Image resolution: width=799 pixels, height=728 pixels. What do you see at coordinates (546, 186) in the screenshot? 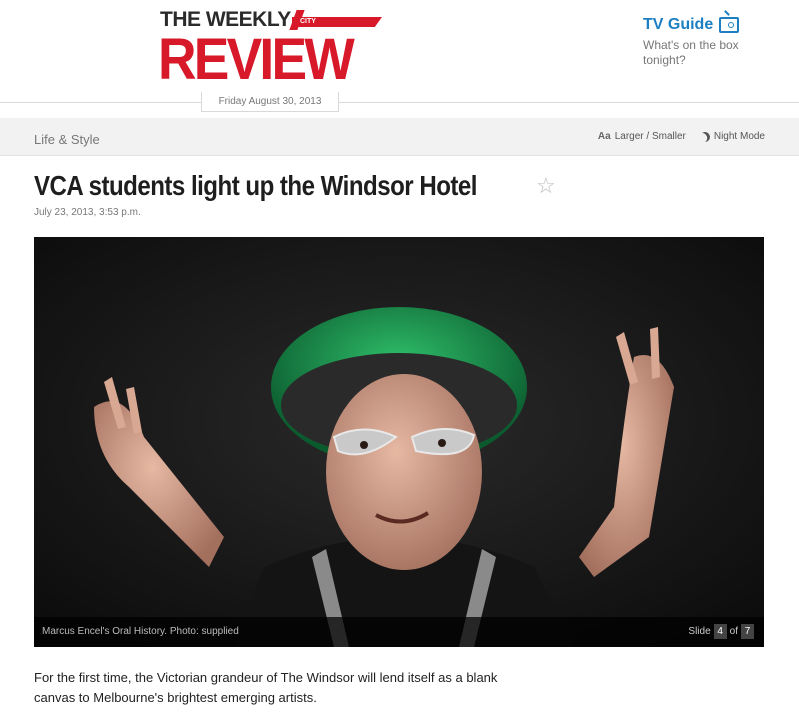
I see `star-icon: ☆` at bounding box center [546, 186].